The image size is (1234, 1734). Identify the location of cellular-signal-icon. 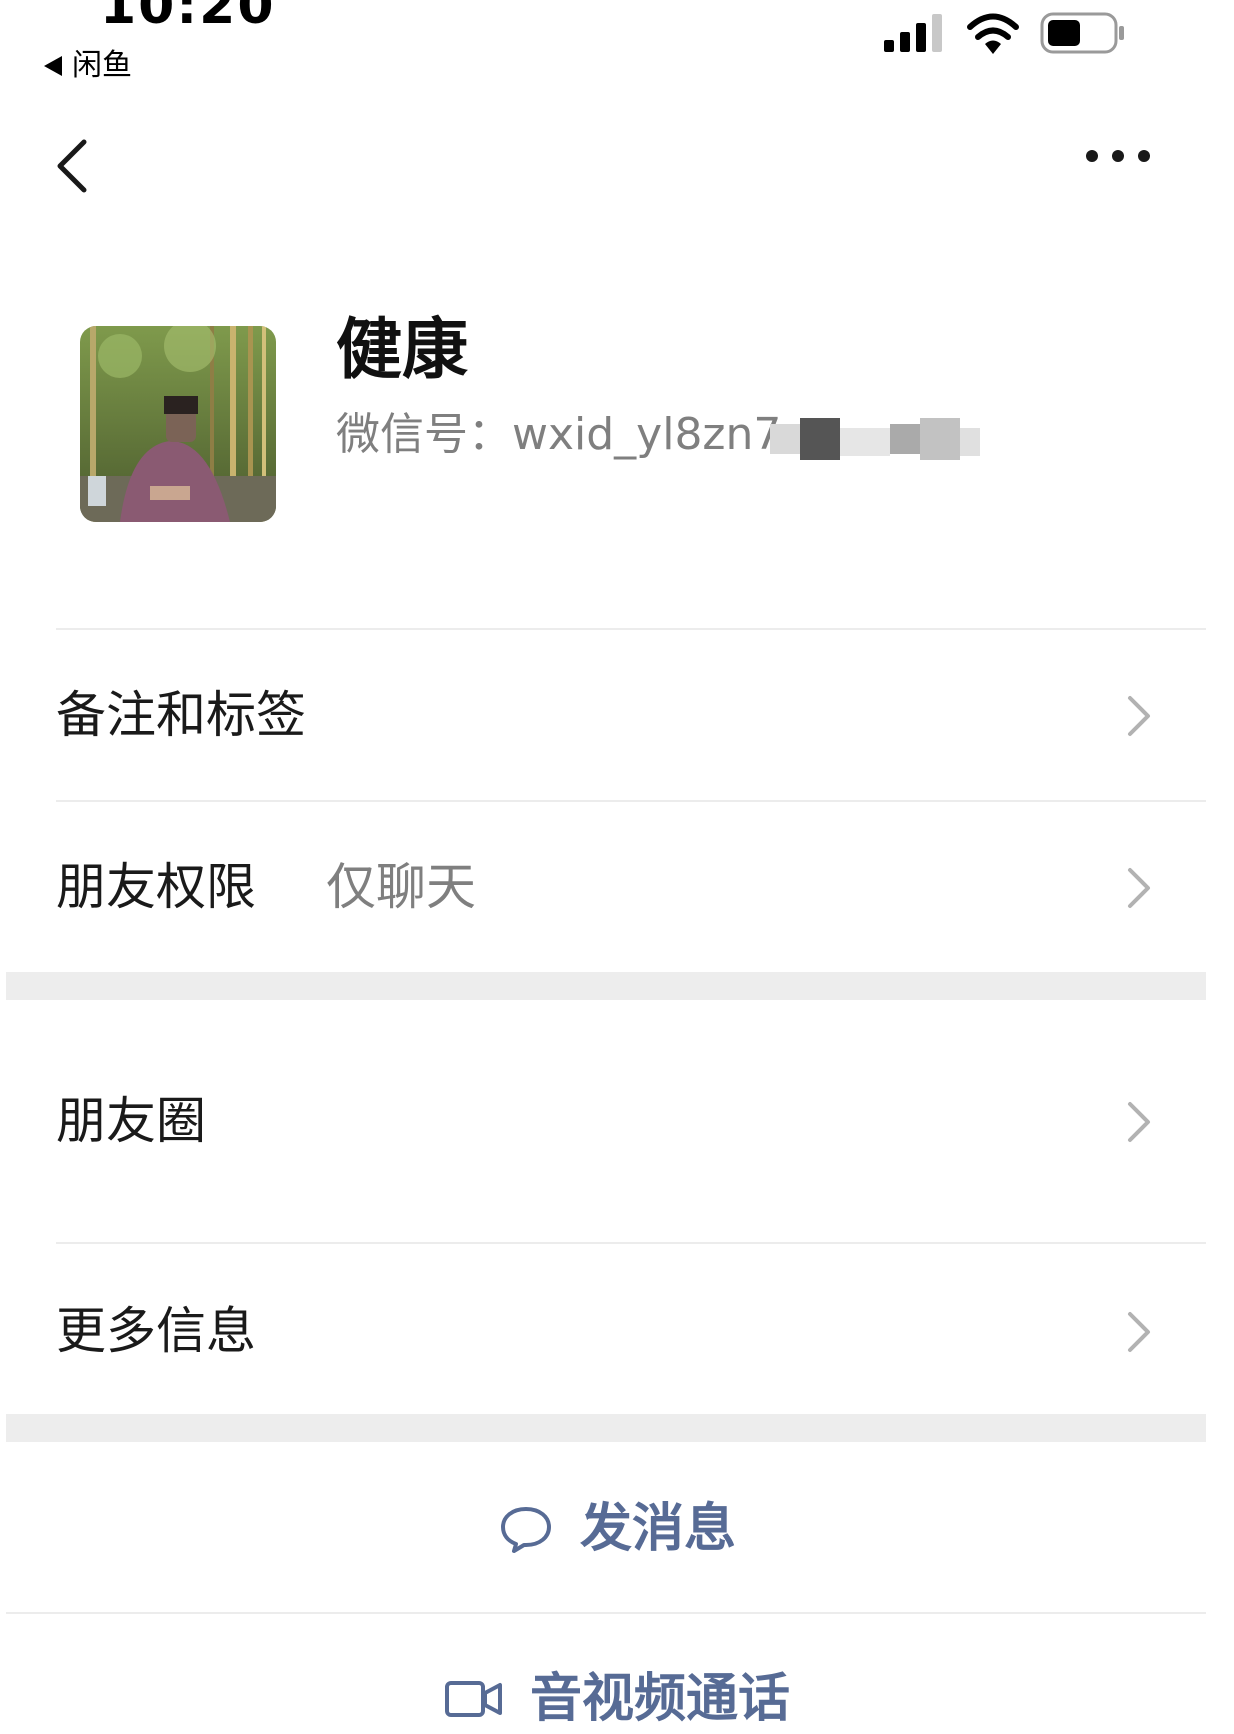
(913, 33).